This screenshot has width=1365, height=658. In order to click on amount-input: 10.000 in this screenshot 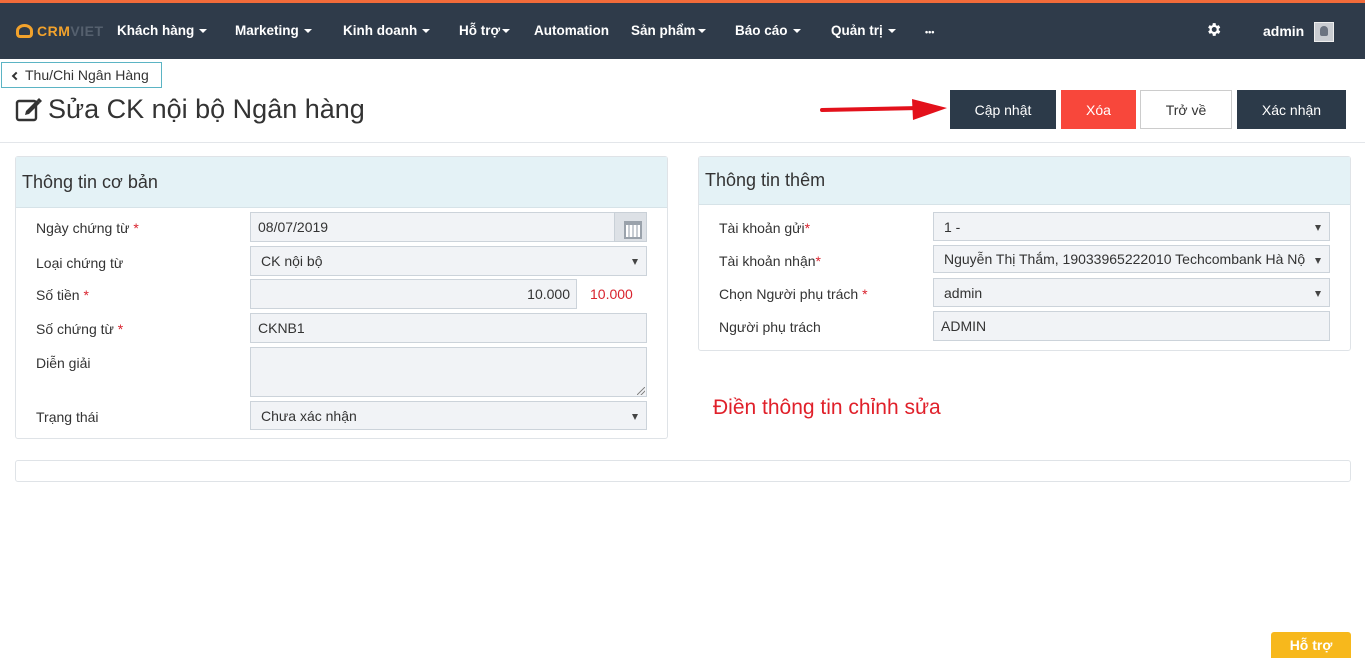, I will do `click(413, 294)`.